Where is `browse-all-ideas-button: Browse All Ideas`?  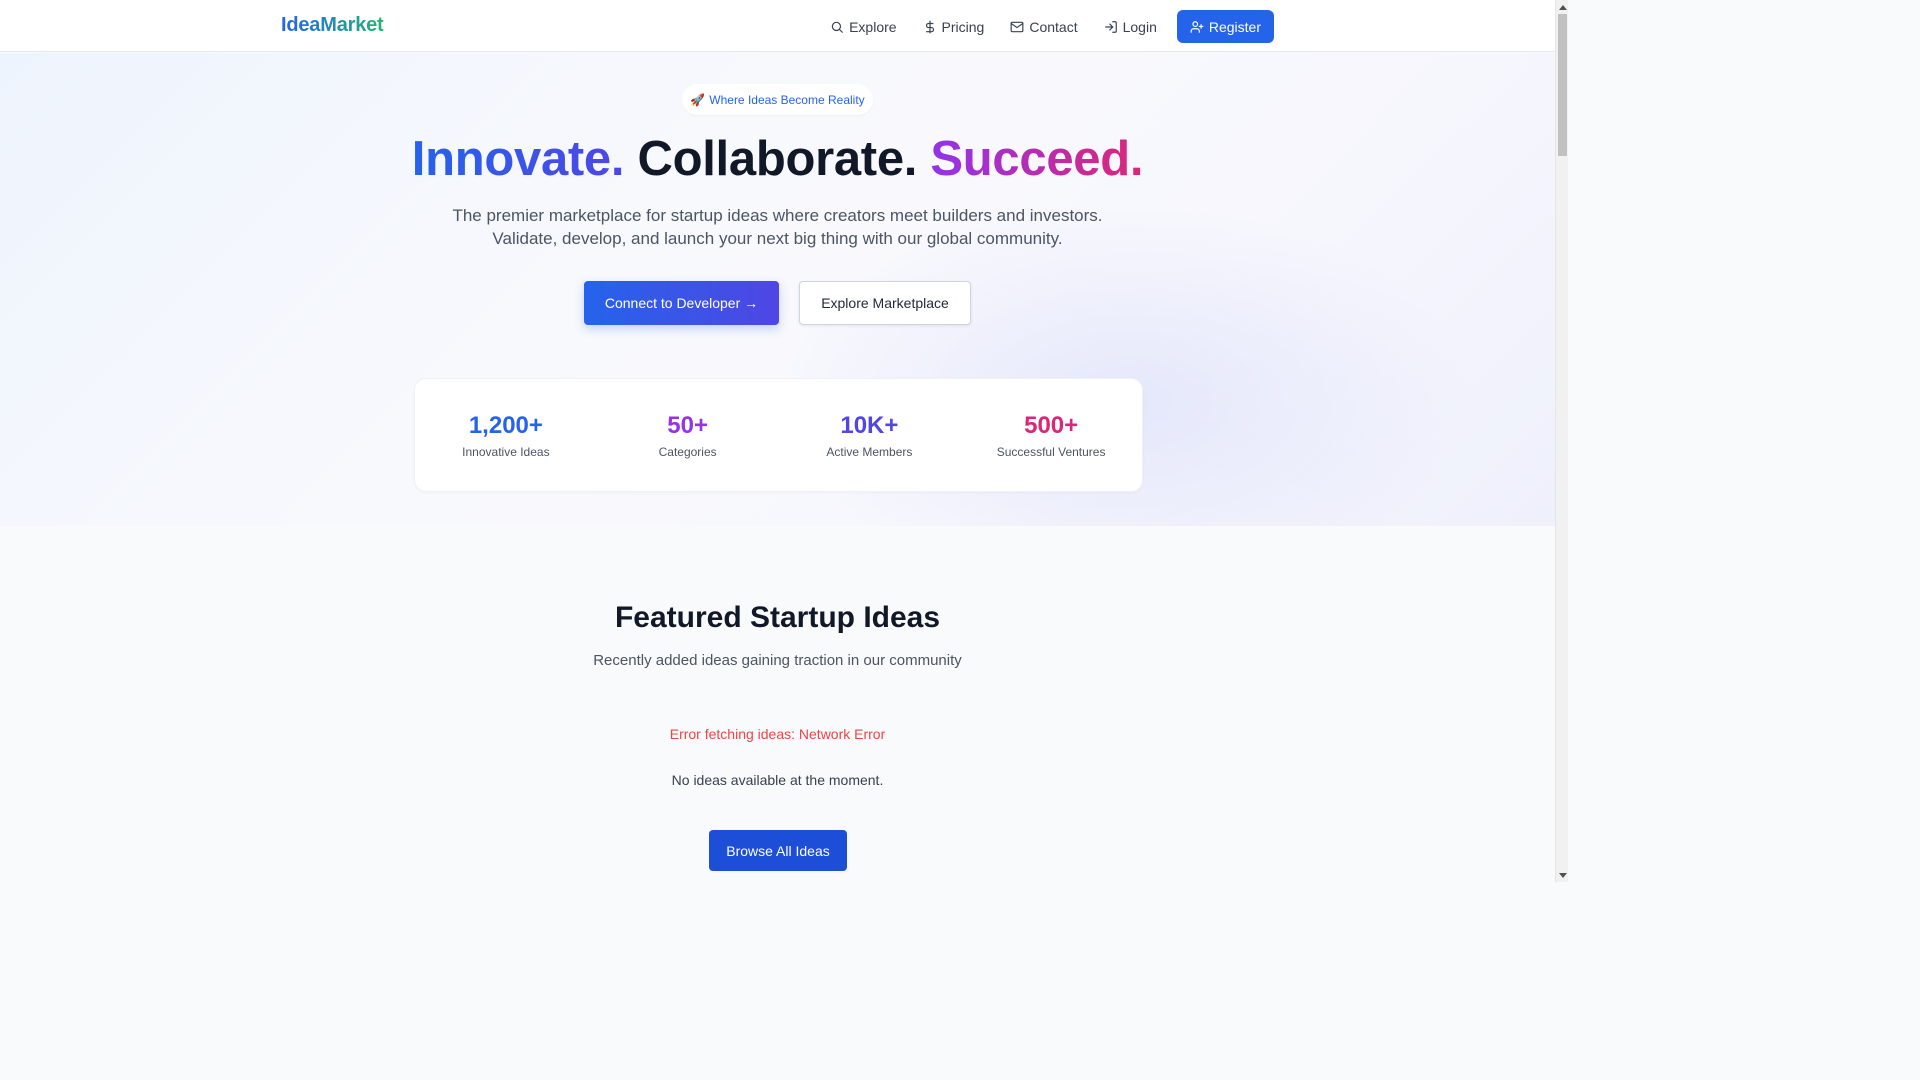 browse-all-ideas-button: Browse All Ideas is located at coordinates (778, 850).